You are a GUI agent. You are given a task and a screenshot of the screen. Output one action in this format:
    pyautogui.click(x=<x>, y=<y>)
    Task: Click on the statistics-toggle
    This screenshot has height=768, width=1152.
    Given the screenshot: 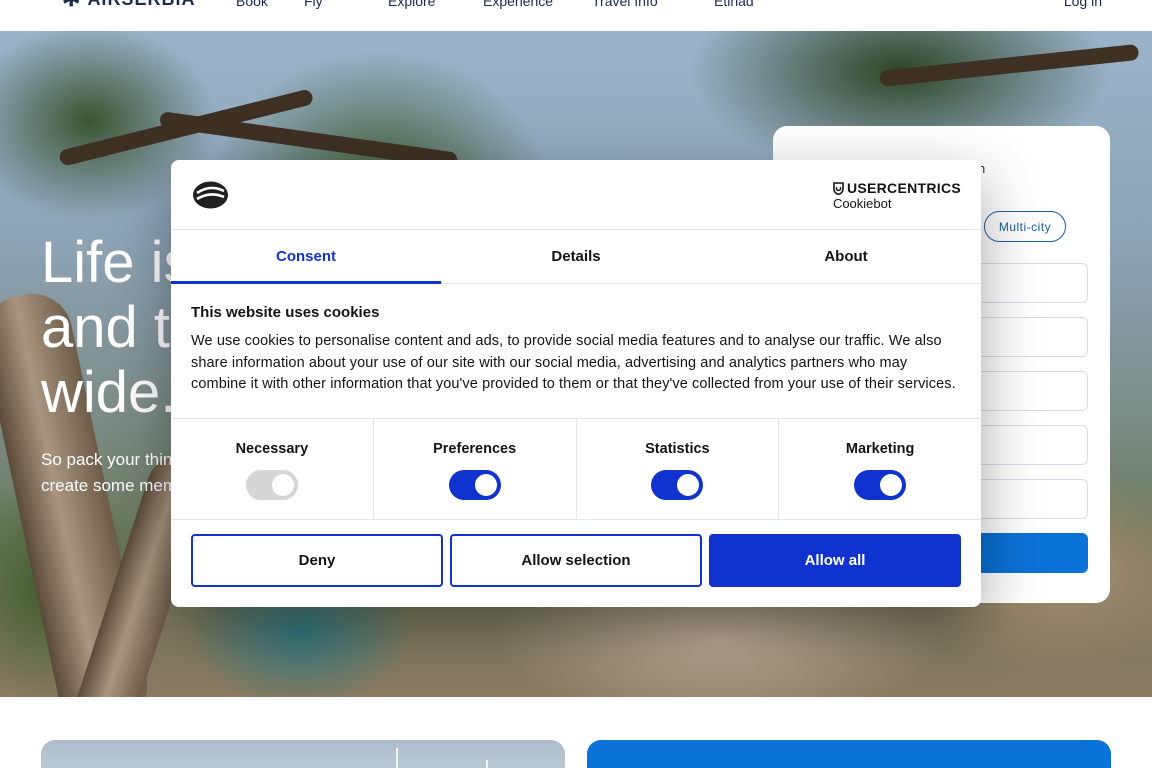 What is the action you would take?
    pyautogui.click(x=677, y=485)
    